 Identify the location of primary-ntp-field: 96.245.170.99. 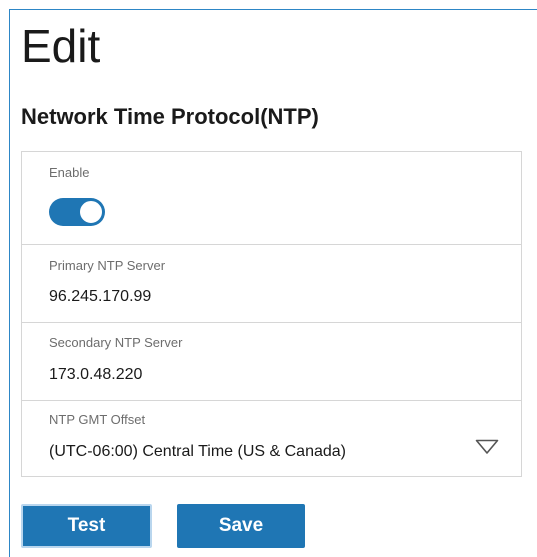
(100, 297).